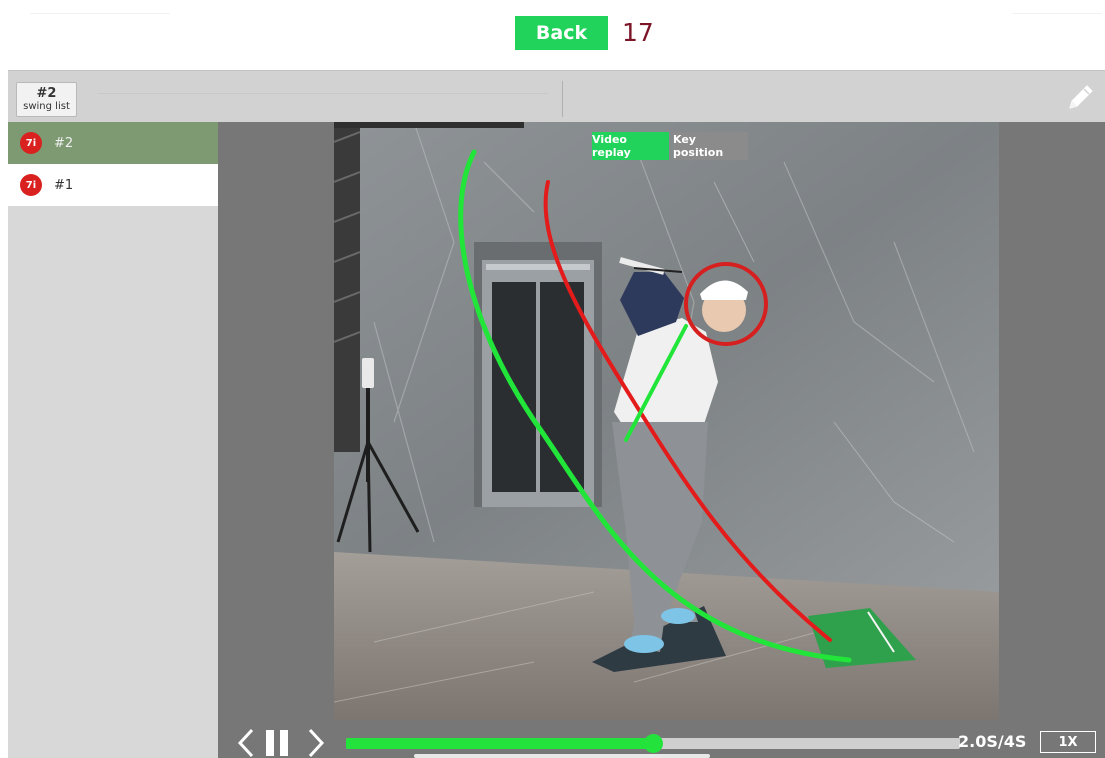 The width and height of the screenshot is (1105, 758). I want to click on progress-knob, so click(653, 743).